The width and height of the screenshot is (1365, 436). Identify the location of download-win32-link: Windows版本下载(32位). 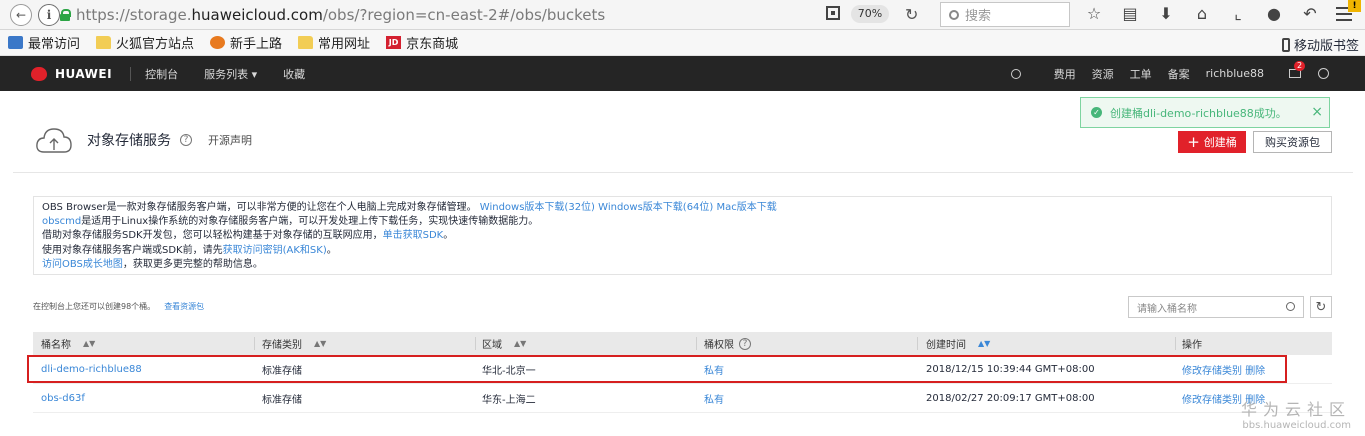
(537, 207).